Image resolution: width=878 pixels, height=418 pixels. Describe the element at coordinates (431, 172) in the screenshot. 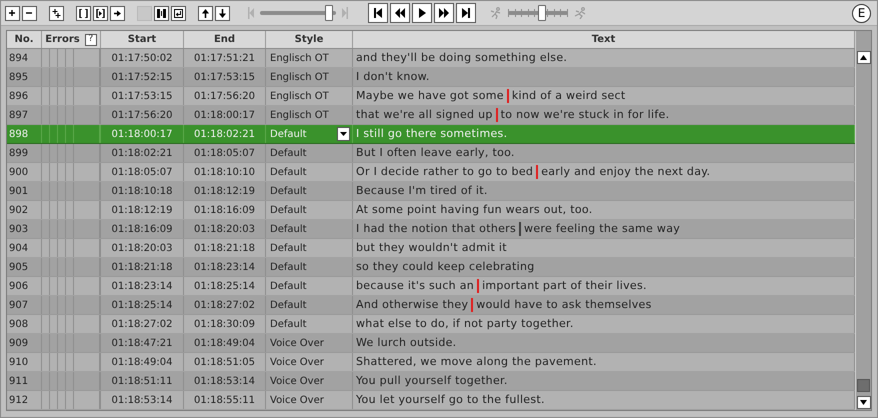

I see `table-row: 900 01:18:05:07 01:18:10:10 Default Or I decide rather to go to bed early and enjoy the next day.` at that location.